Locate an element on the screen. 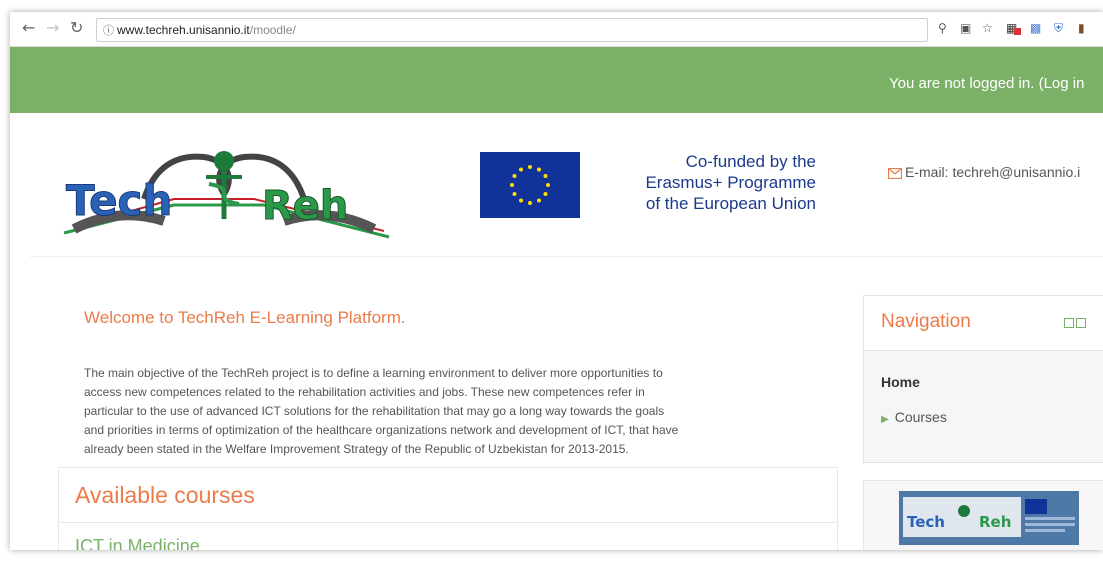 The image size is (1103, 566). course-link-ict-in-medicine: ICT in Medicine is located at coordinates (137, 543).